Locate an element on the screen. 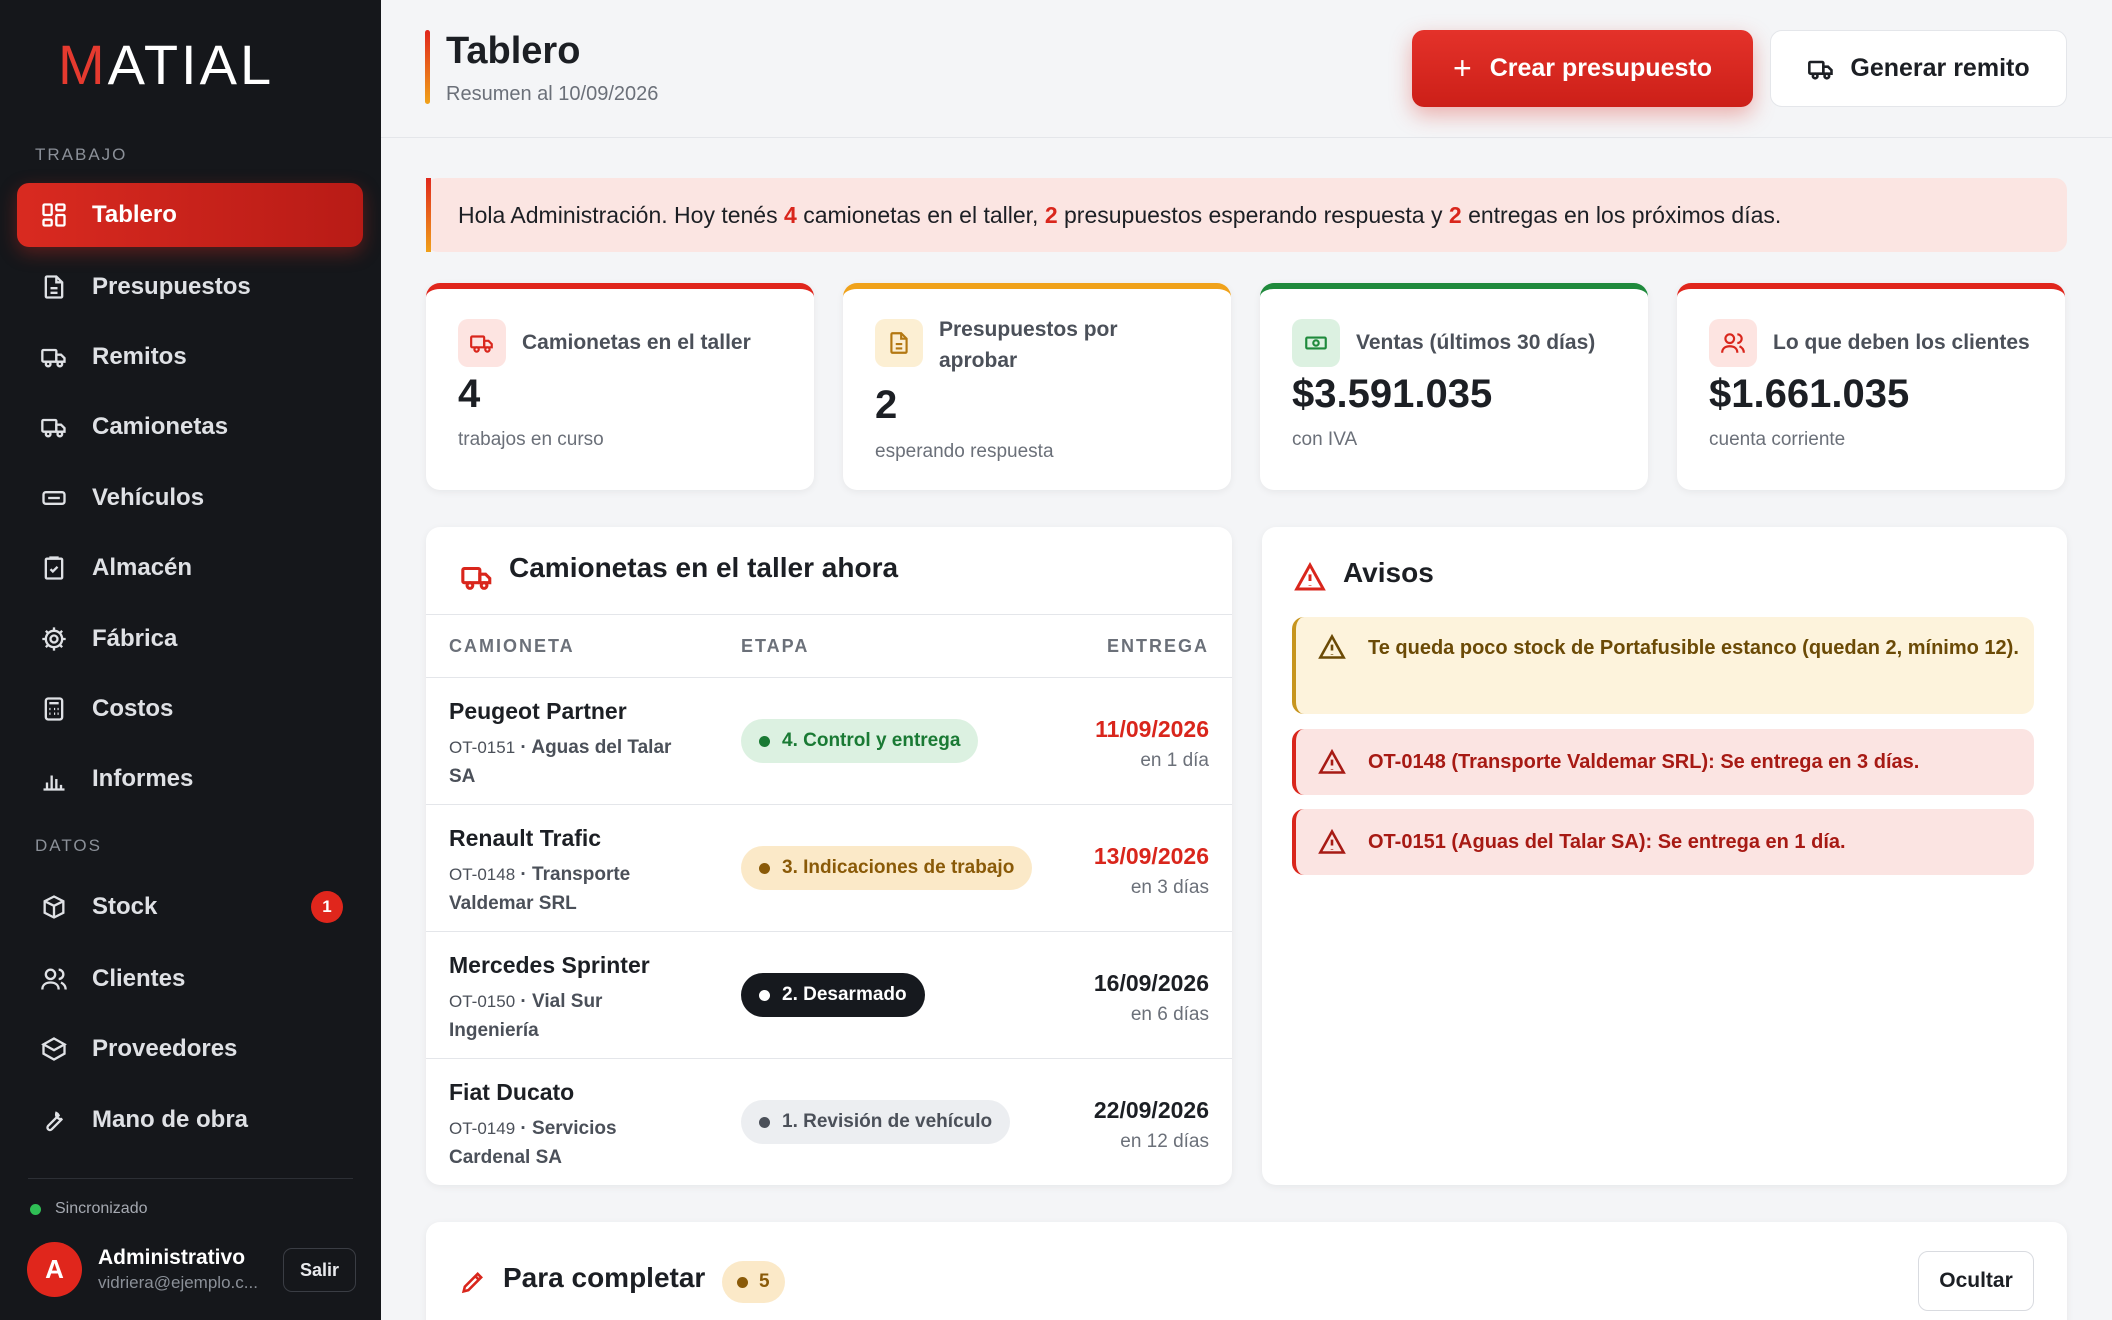 This screenshot has height=1320, width=2112. page-subtitle: Resumen al 10/09/2026 is located at coordinates (552, 94).